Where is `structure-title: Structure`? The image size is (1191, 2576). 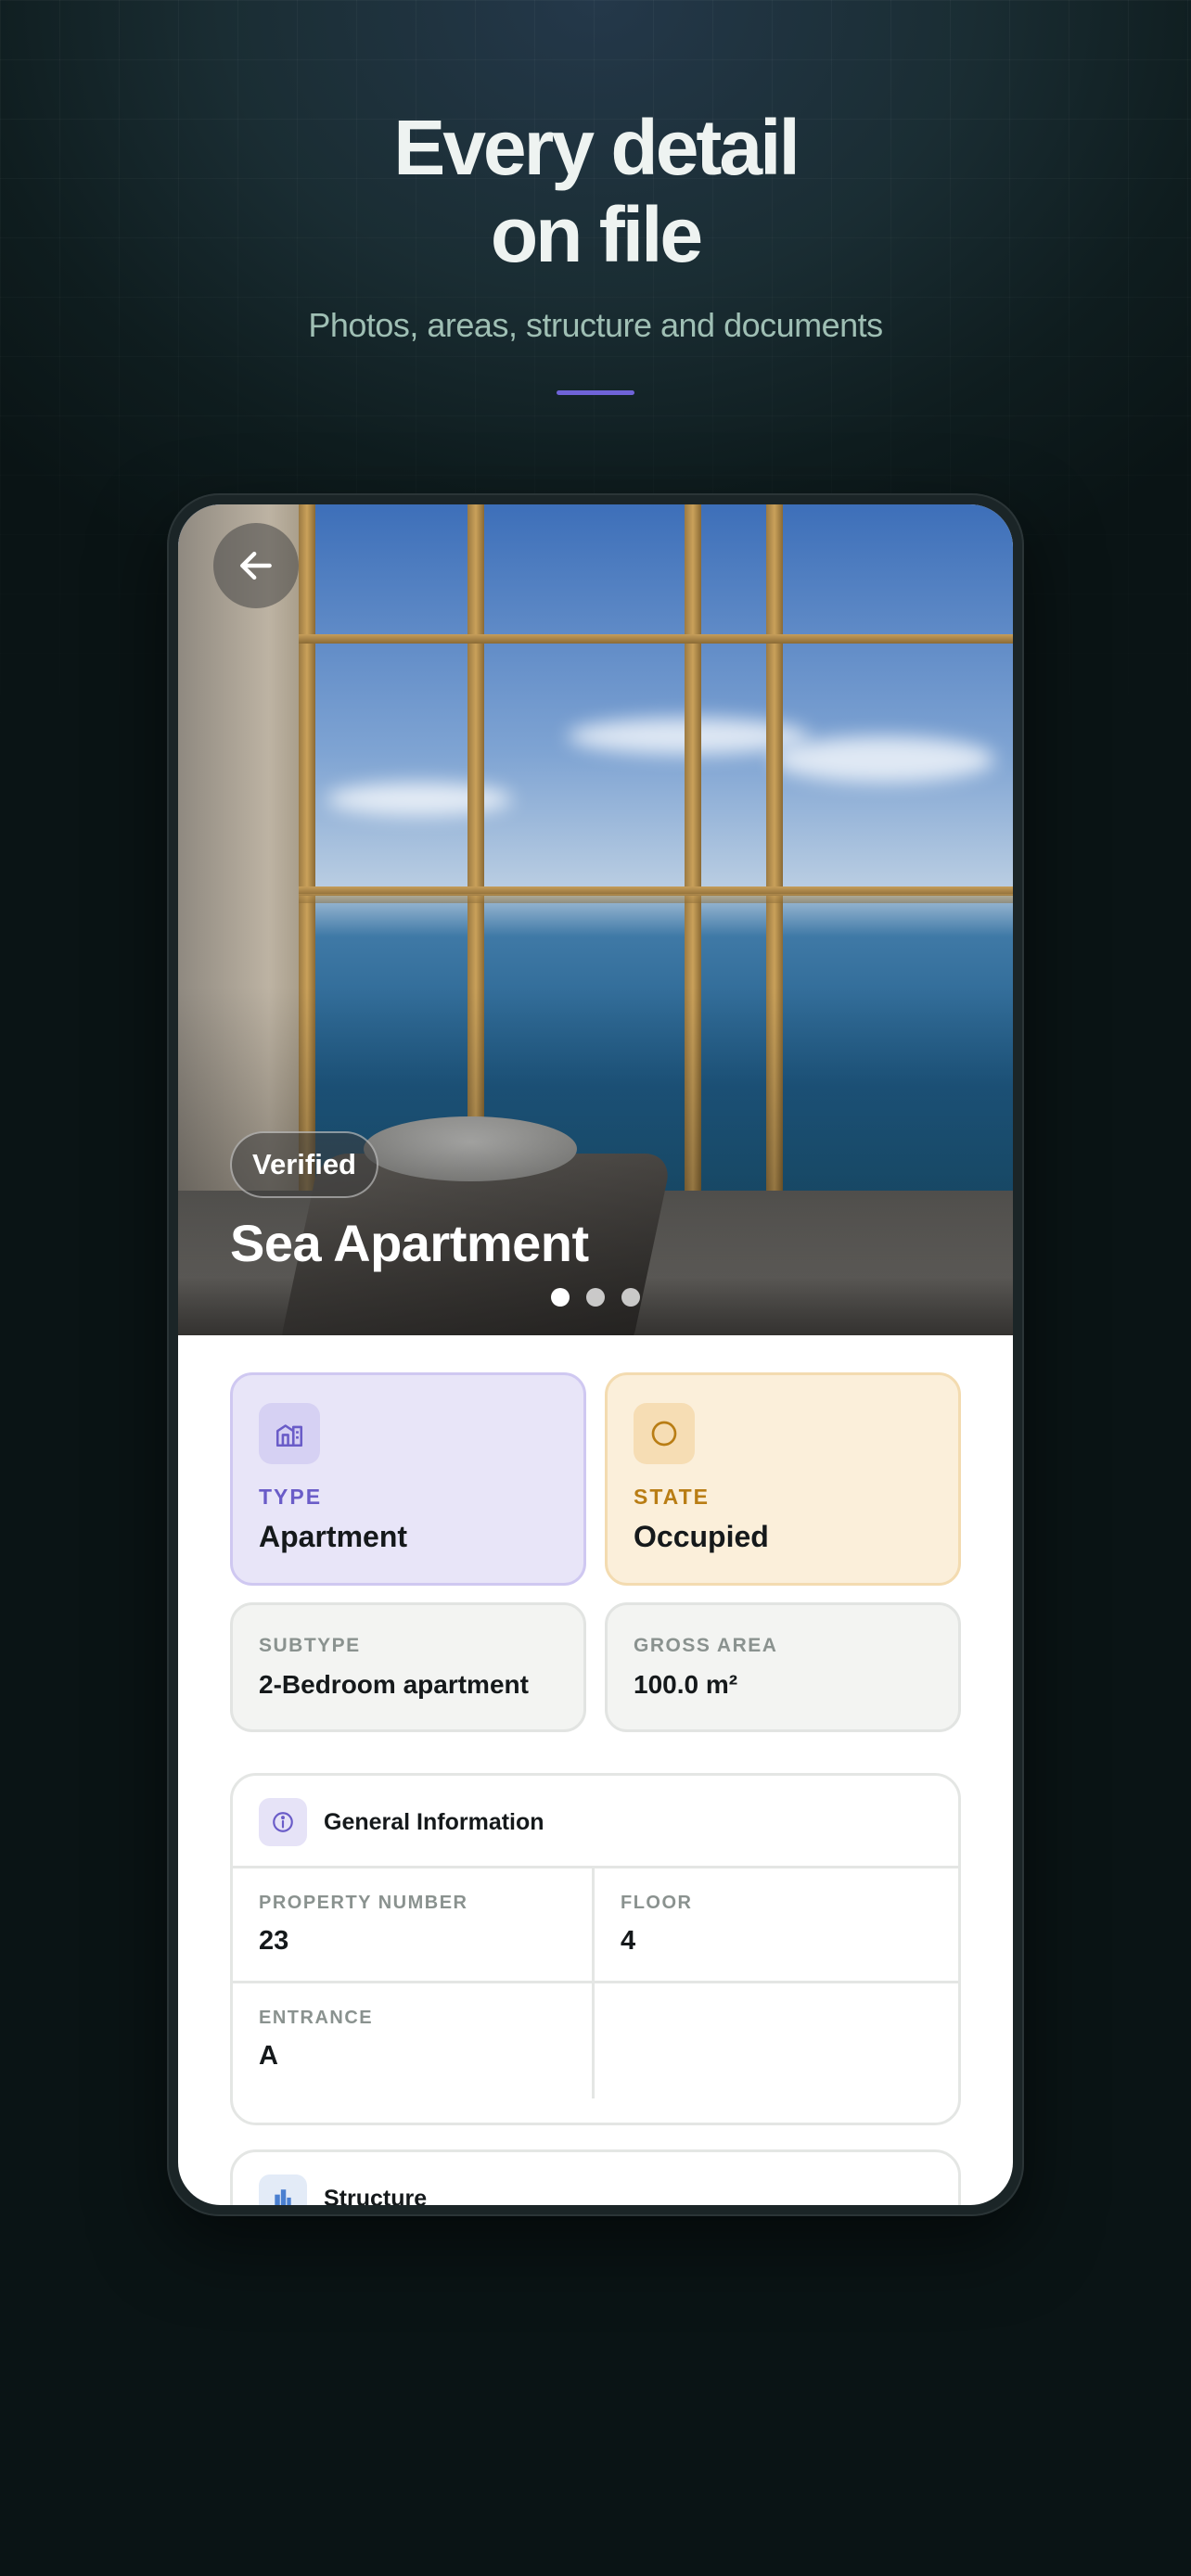 structure-title: Structure is located at coordinates (376, 2195).